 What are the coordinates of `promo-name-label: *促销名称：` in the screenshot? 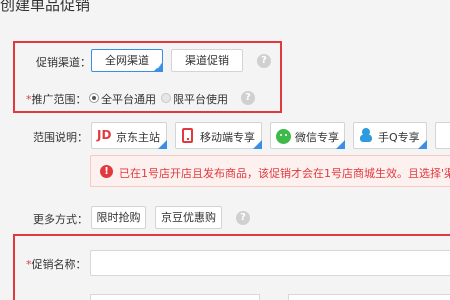 It's located at (56, 264).